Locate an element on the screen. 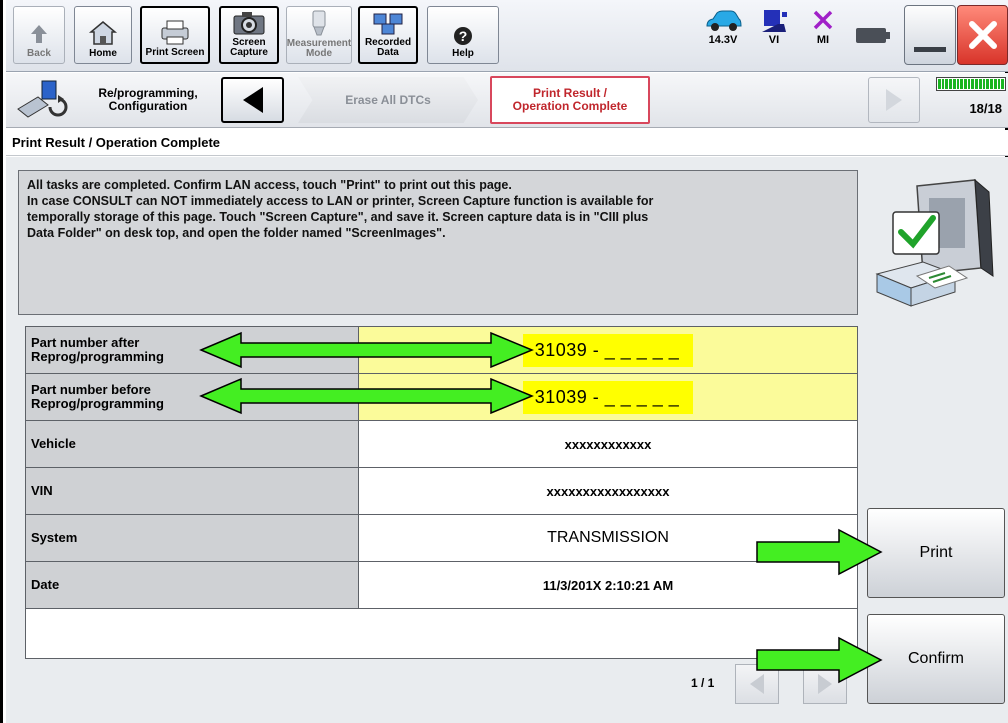  table-row-empty is located at coordinates (441, 633).